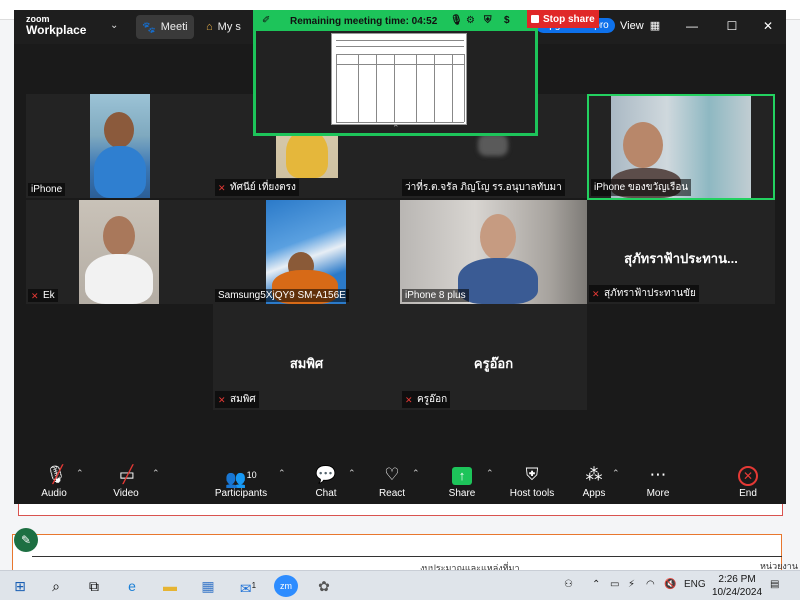 Image resolution: width=800 pixels, height=600 pixels. I want to click on participant-name: iPhone, so click(47, 189).